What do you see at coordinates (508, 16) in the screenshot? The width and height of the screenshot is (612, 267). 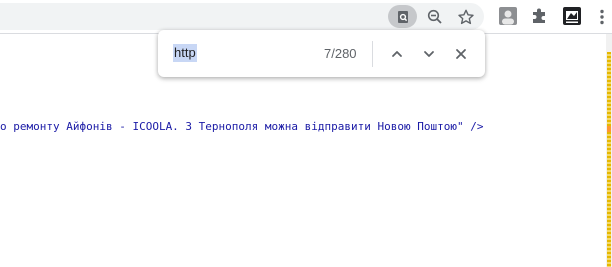 I see `extension-avatar-icon` at bounding box center [508, 16].